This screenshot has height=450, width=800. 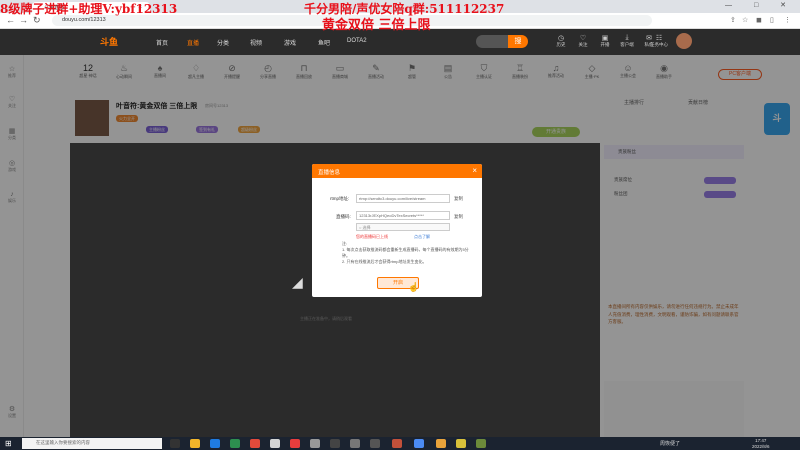 I want to click on header-broadcast: ▣ 开播, so click(x=605, y=41).